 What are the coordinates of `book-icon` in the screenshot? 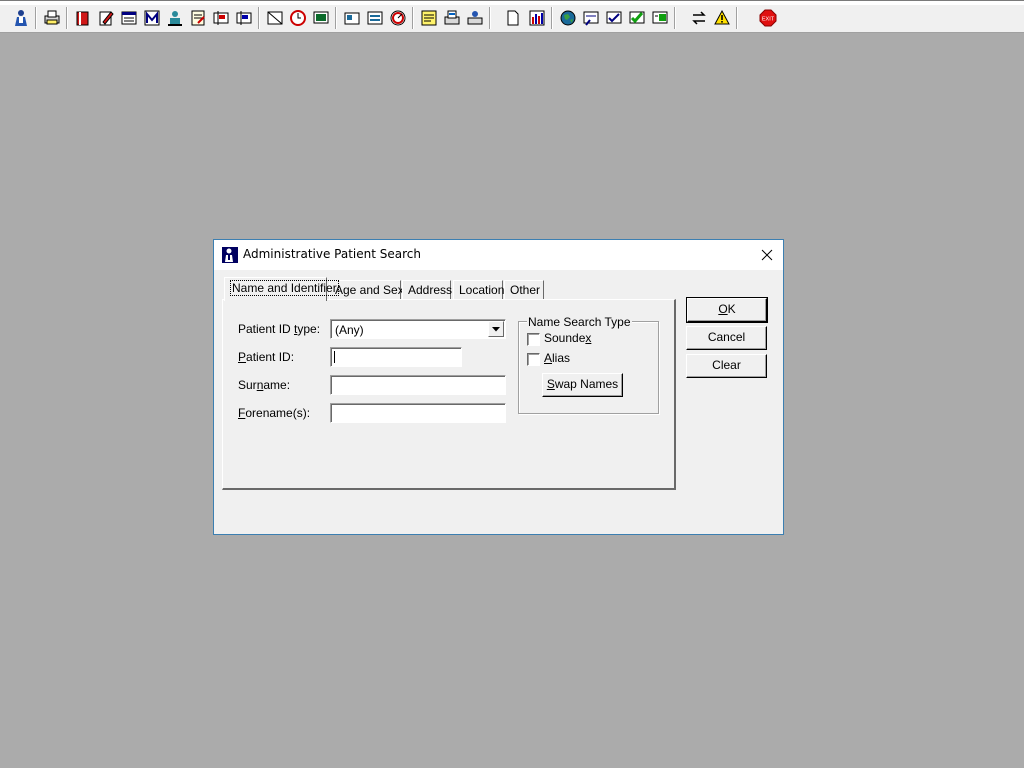 It's located at (83, 18).